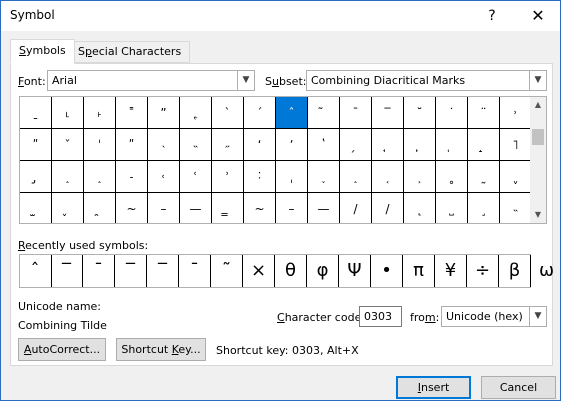 The height and width of the screenshot is (401, 561). What do you see at coordinates (324, 113) in the screenshot?
I see `symbol-cell: ̃` at bounding box center [324, 113].